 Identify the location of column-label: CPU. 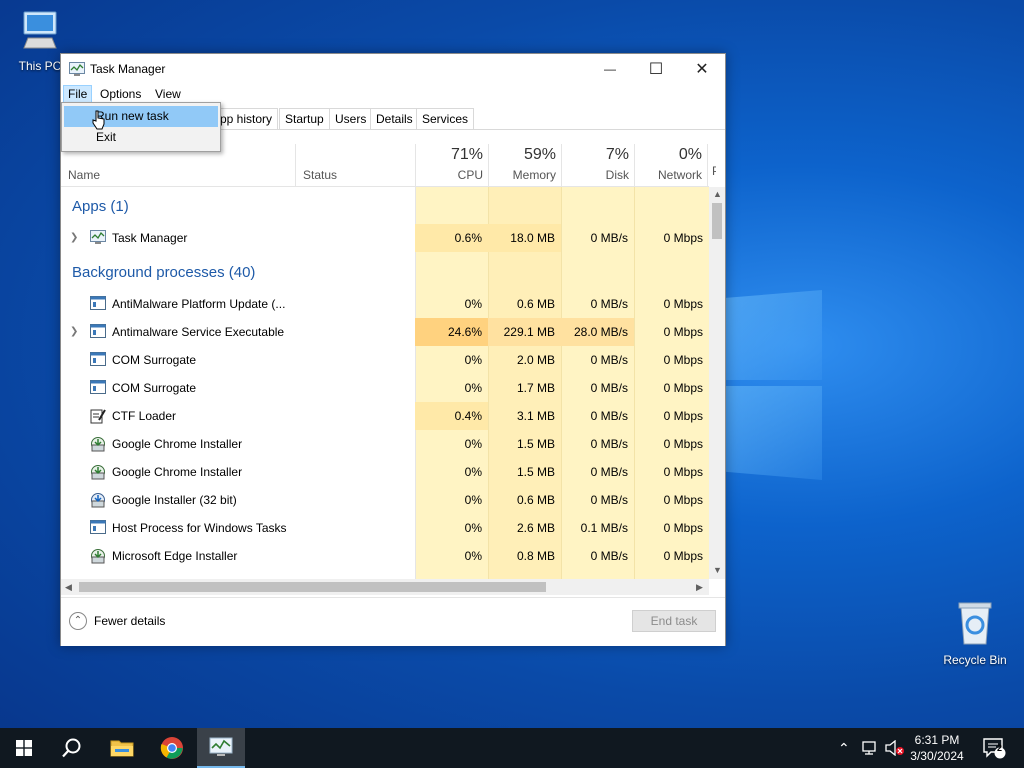
(470, 175).